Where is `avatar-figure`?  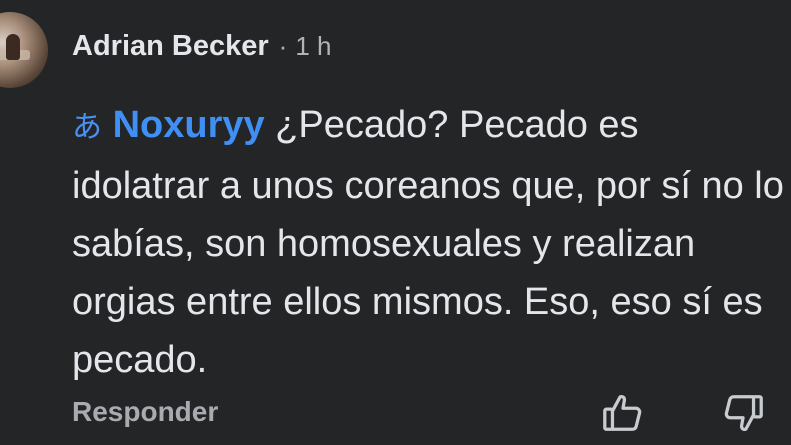 avatar-figure is located at coordinates (13, 47).